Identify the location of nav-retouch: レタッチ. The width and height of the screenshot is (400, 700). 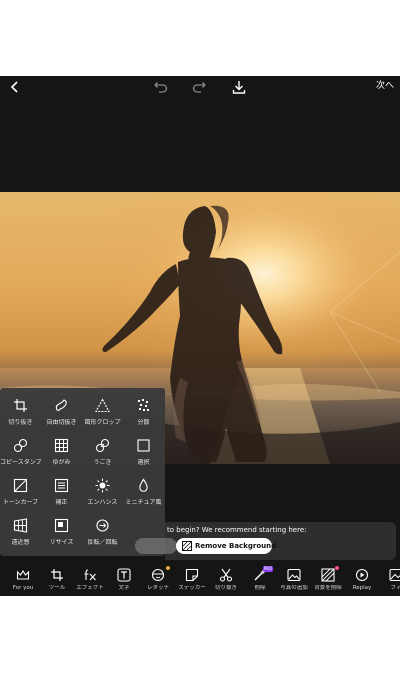
(158, 581).